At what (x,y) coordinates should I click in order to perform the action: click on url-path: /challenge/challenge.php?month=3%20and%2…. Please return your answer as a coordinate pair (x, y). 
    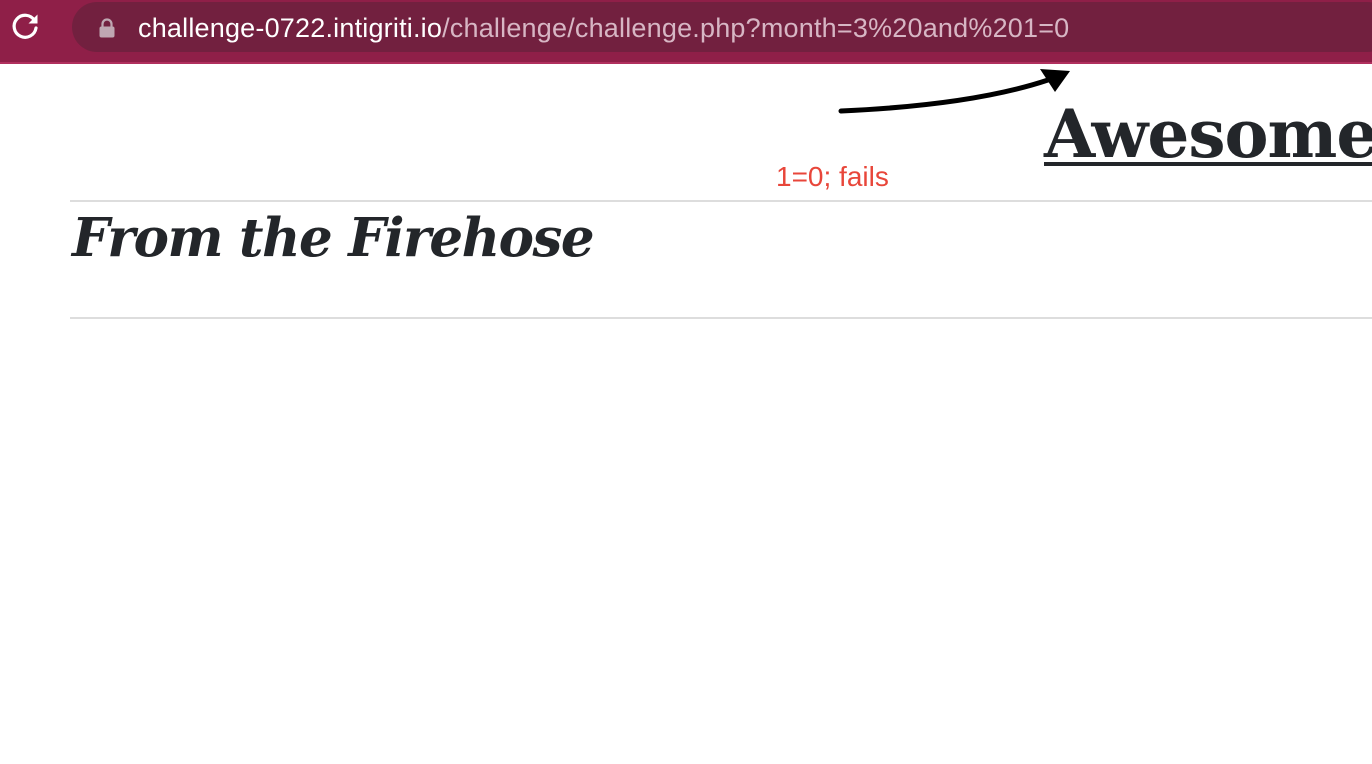
    Looking at the image, I should click on (756, 28).